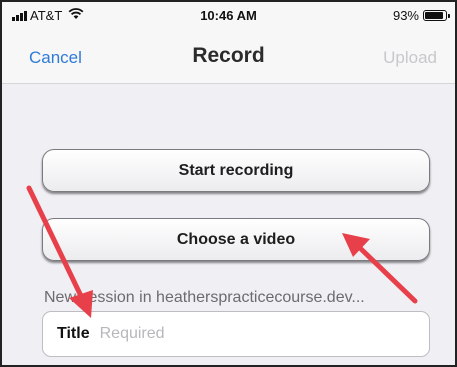  I want to click on title-field-label: Title, so click(73, 333).